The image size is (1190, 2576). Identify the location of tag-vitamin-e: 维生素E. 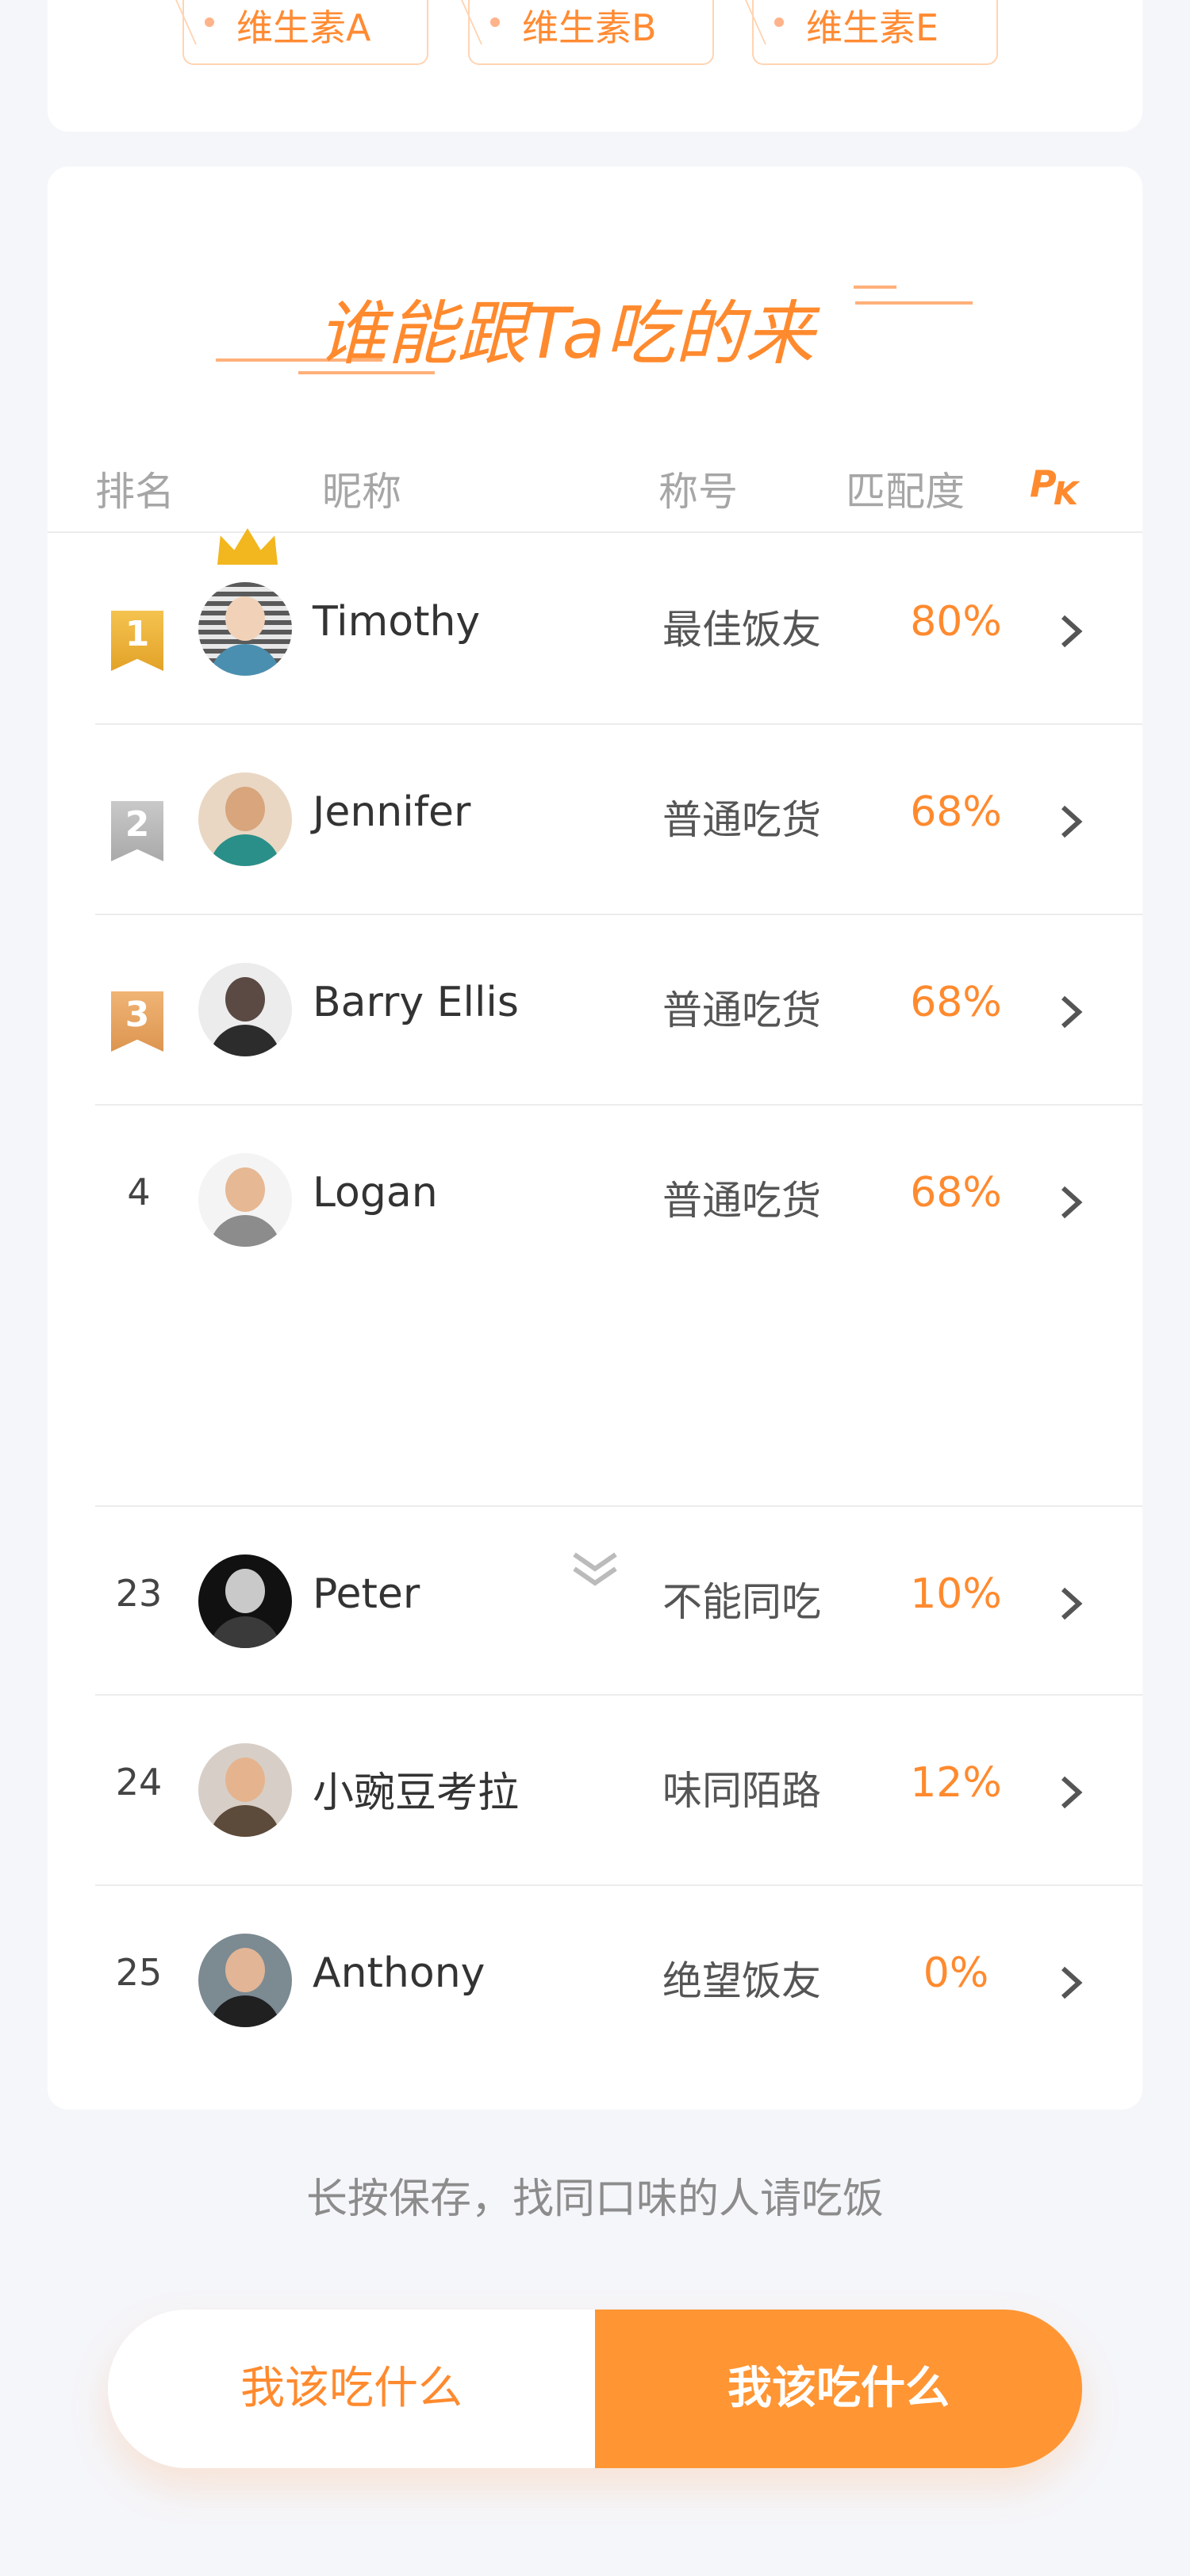
(875, 32).